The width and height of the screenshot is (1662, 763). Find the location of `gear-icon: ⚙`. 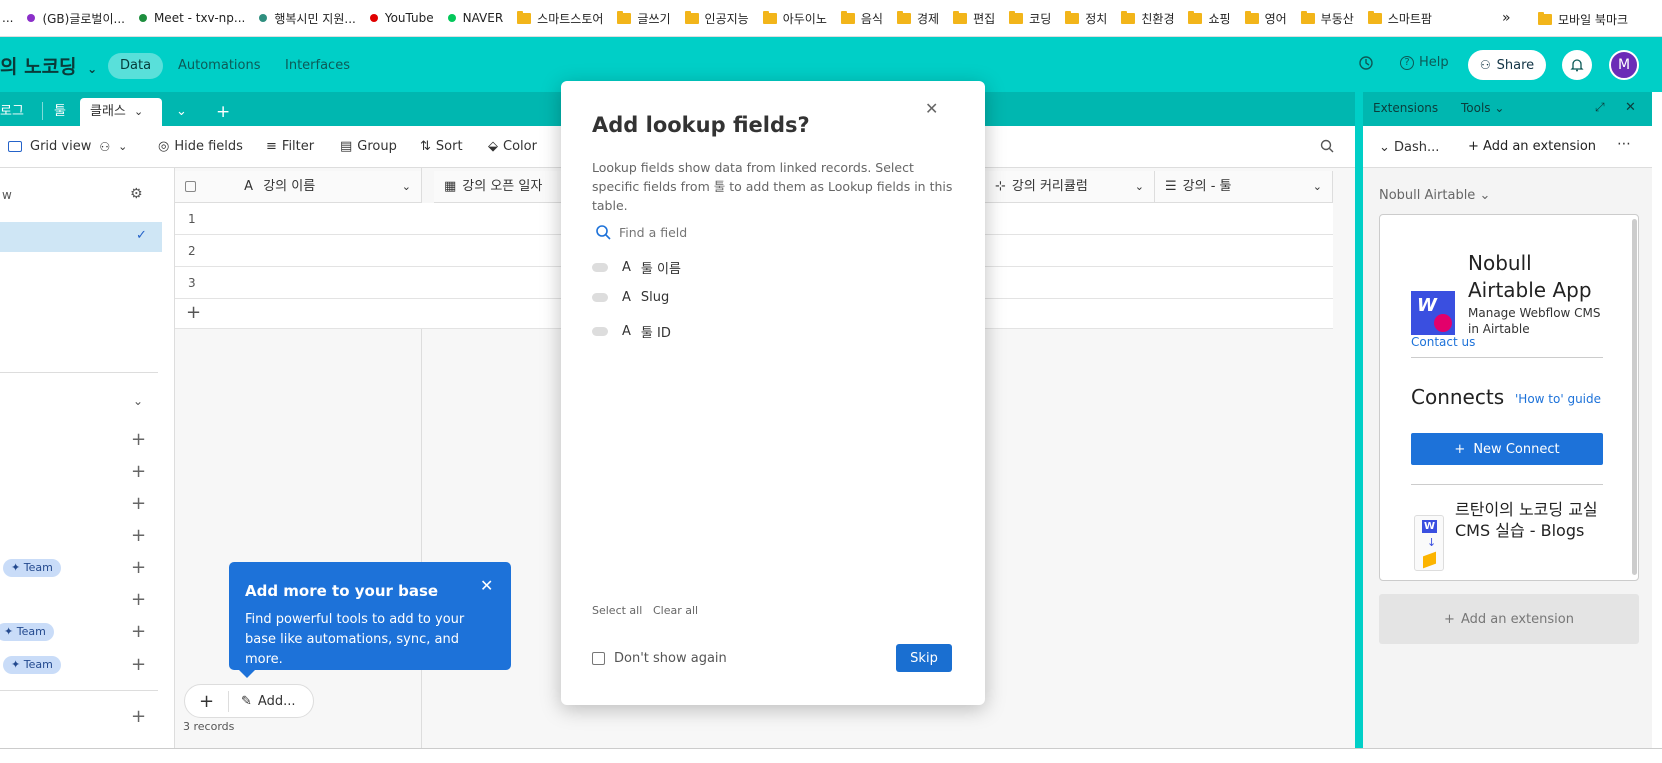

gear-icon: ⚙ is located at coordinates (136, 194).